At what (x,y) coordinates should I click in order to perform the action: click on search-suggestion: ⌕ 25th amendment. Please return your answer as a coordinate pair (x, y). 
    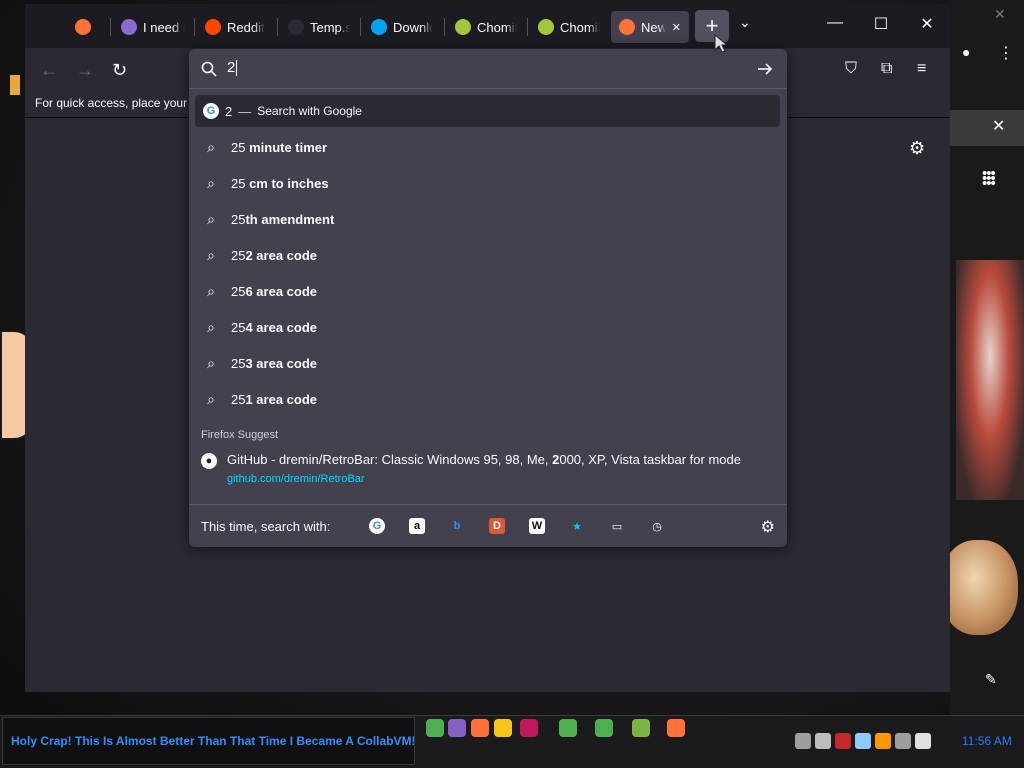
    Looking at the image, I should click on (487, 219).